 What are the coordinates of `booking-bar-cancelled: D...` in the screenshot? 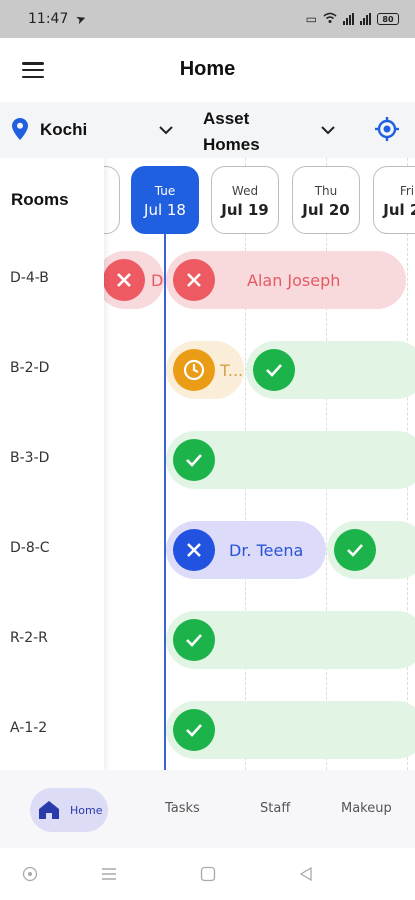 It's located at (130, 280).